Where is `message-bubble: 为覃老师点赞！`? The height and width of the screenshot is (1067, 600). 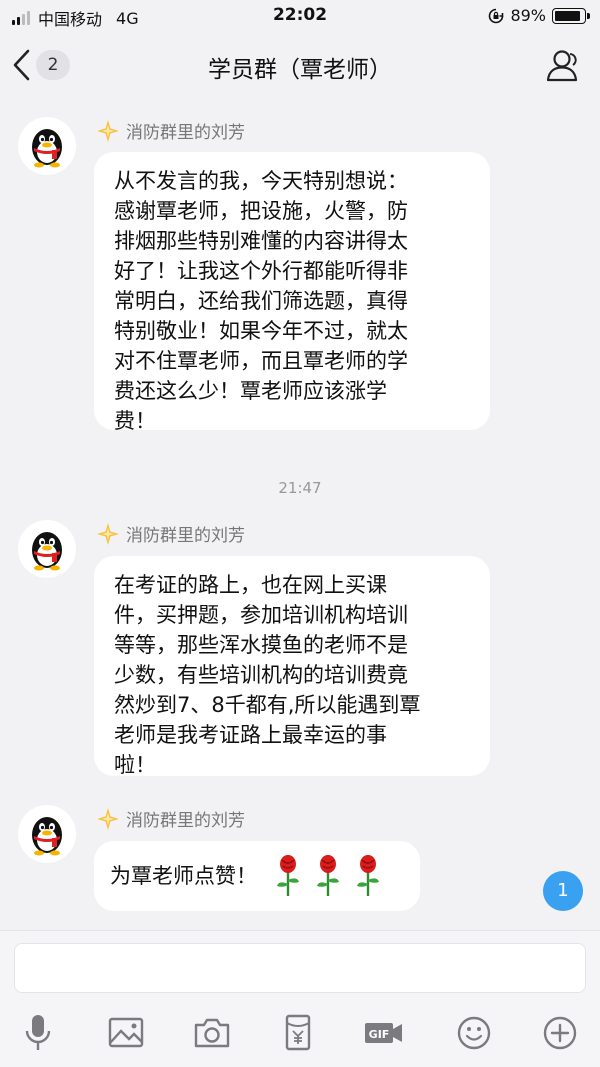 message-bubble: 为覃老师点赞！ is located at coordinates (257, 876).